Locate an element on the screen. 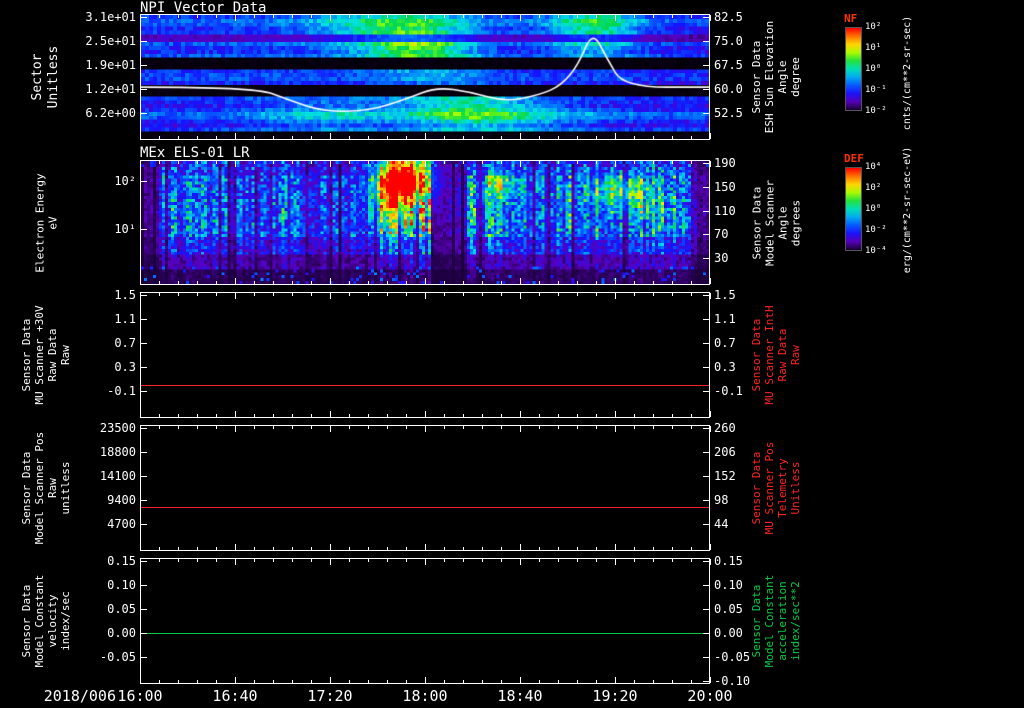 The image size is (1024, 708). colorbar-tick-label: 10⁻⁴ is located at coordinates (876, 251).